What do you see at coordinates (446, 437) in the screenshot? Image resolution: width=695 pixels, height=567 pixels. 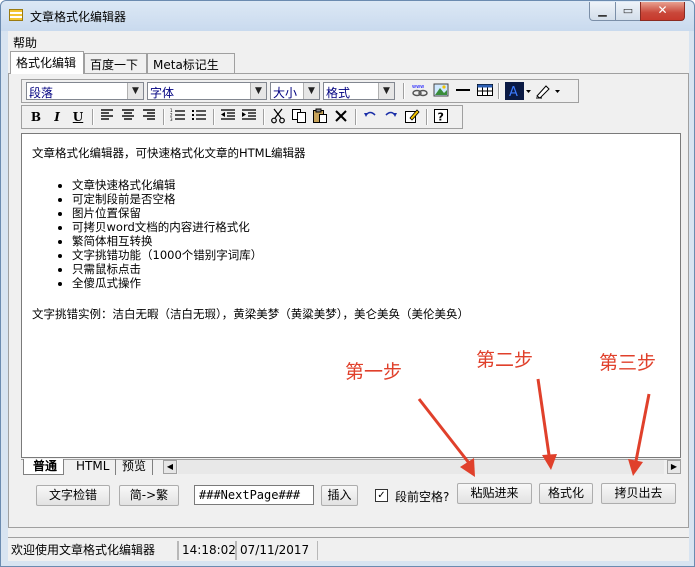 I see `arrow-step1-icon` at bounding box center [446, 437].